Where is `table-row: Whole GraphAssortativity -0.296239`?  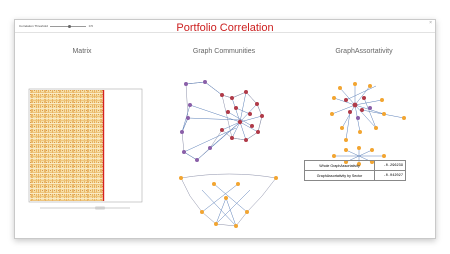
table-row: Whole GraphAssortativity -0.296239 is located at coordinates (355, 166).